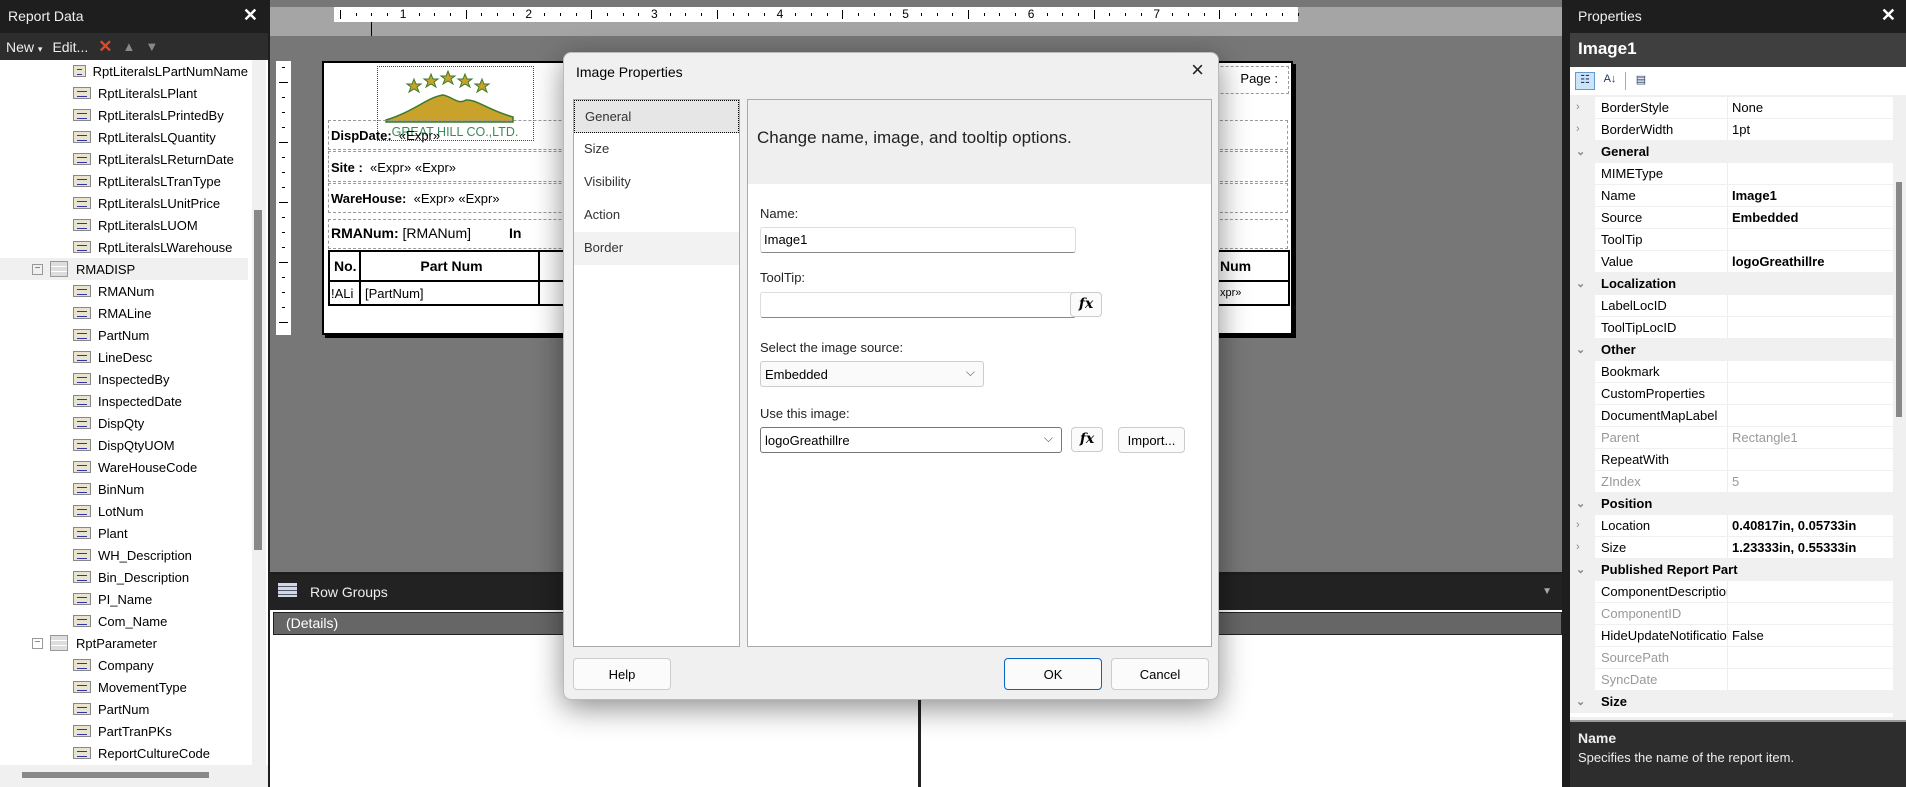  Describe the element at coordinates (124, 423) in the screenshot. I see `tree-field: DispQty` at that location.